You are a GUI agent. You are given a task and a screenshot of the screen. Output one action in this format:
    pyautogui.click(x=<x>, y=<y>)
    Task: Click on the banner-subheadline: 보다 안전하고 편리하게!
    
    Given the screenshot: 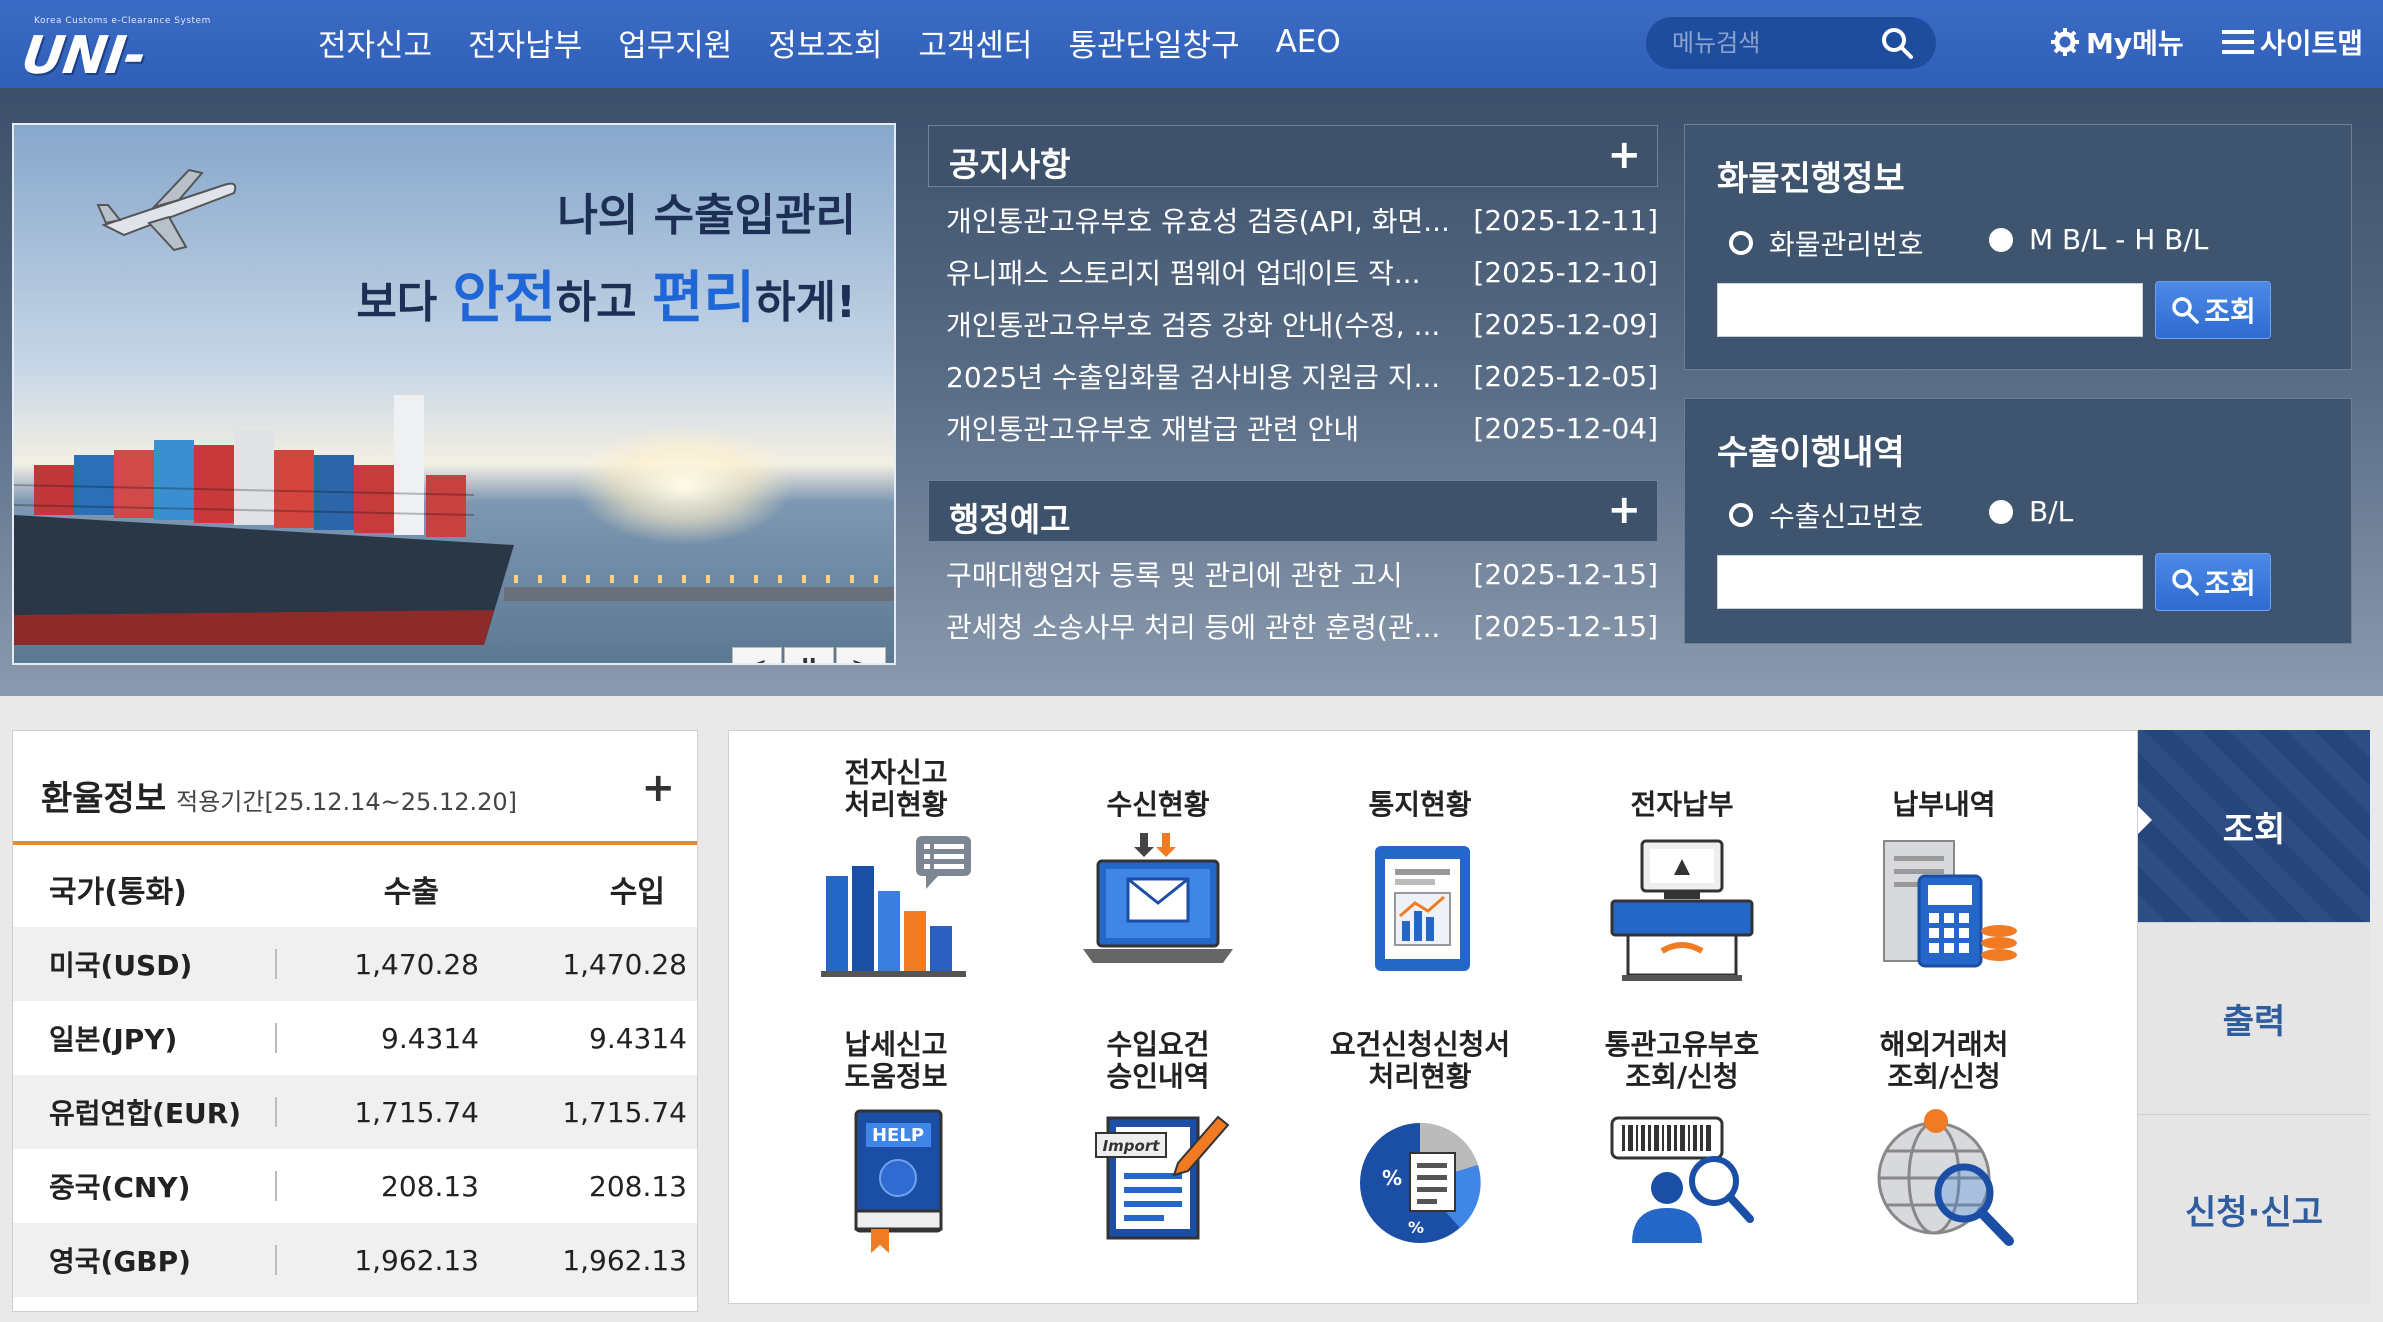 What is the action you would take?
    pyautogui.click(x=606, y=293)
    